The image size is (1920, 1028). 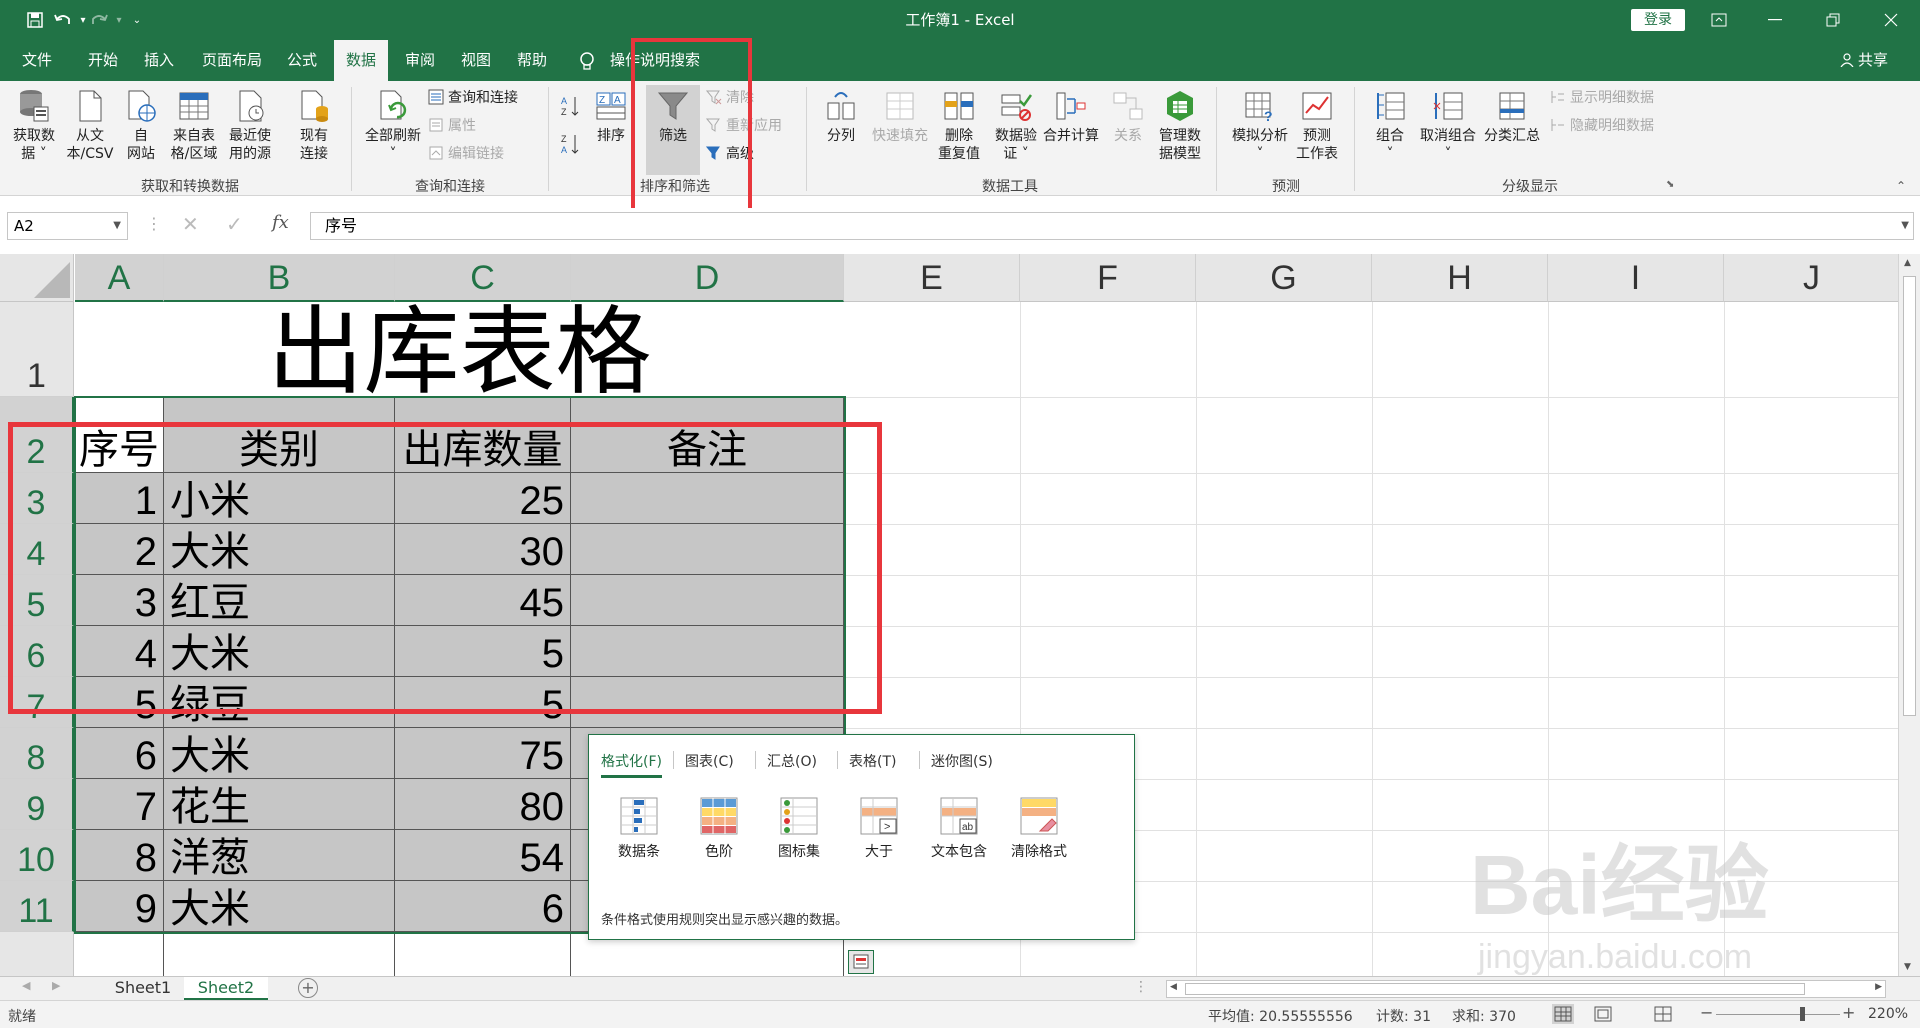 I want to click on cancel-icon: ✕, so click(x=190, y=224).